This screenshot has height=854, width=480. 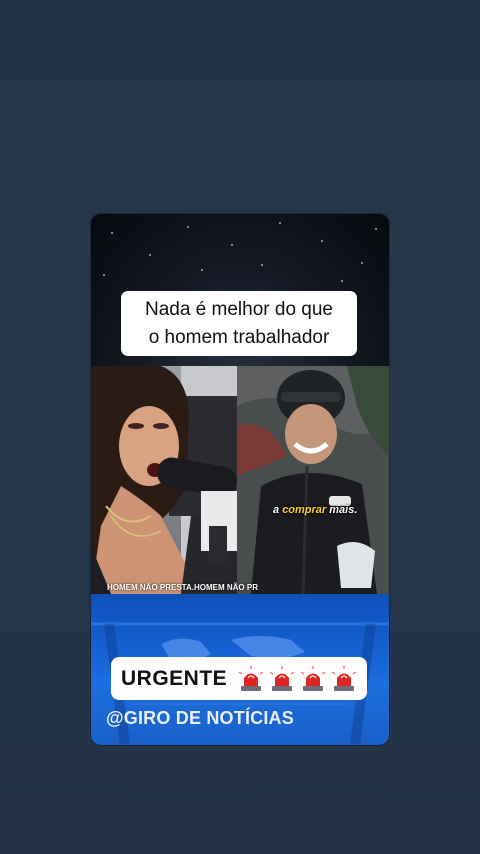 What do you see at coordinates (238, 309) in the screenshot?
I see `headline-line-1: Nada é melhor do que` at bounding box center [238, 309].